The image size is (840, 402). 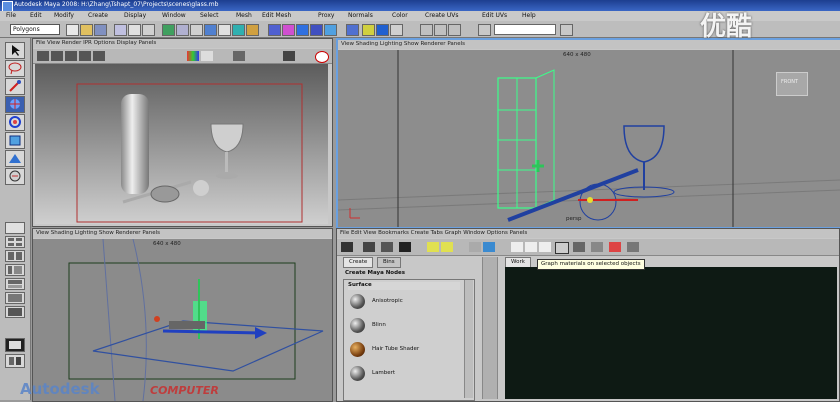 What do you see at coordinates (15, 284) in the screenshot?
I see `layout-hypershade-icon` at bounding box center [15, 284].